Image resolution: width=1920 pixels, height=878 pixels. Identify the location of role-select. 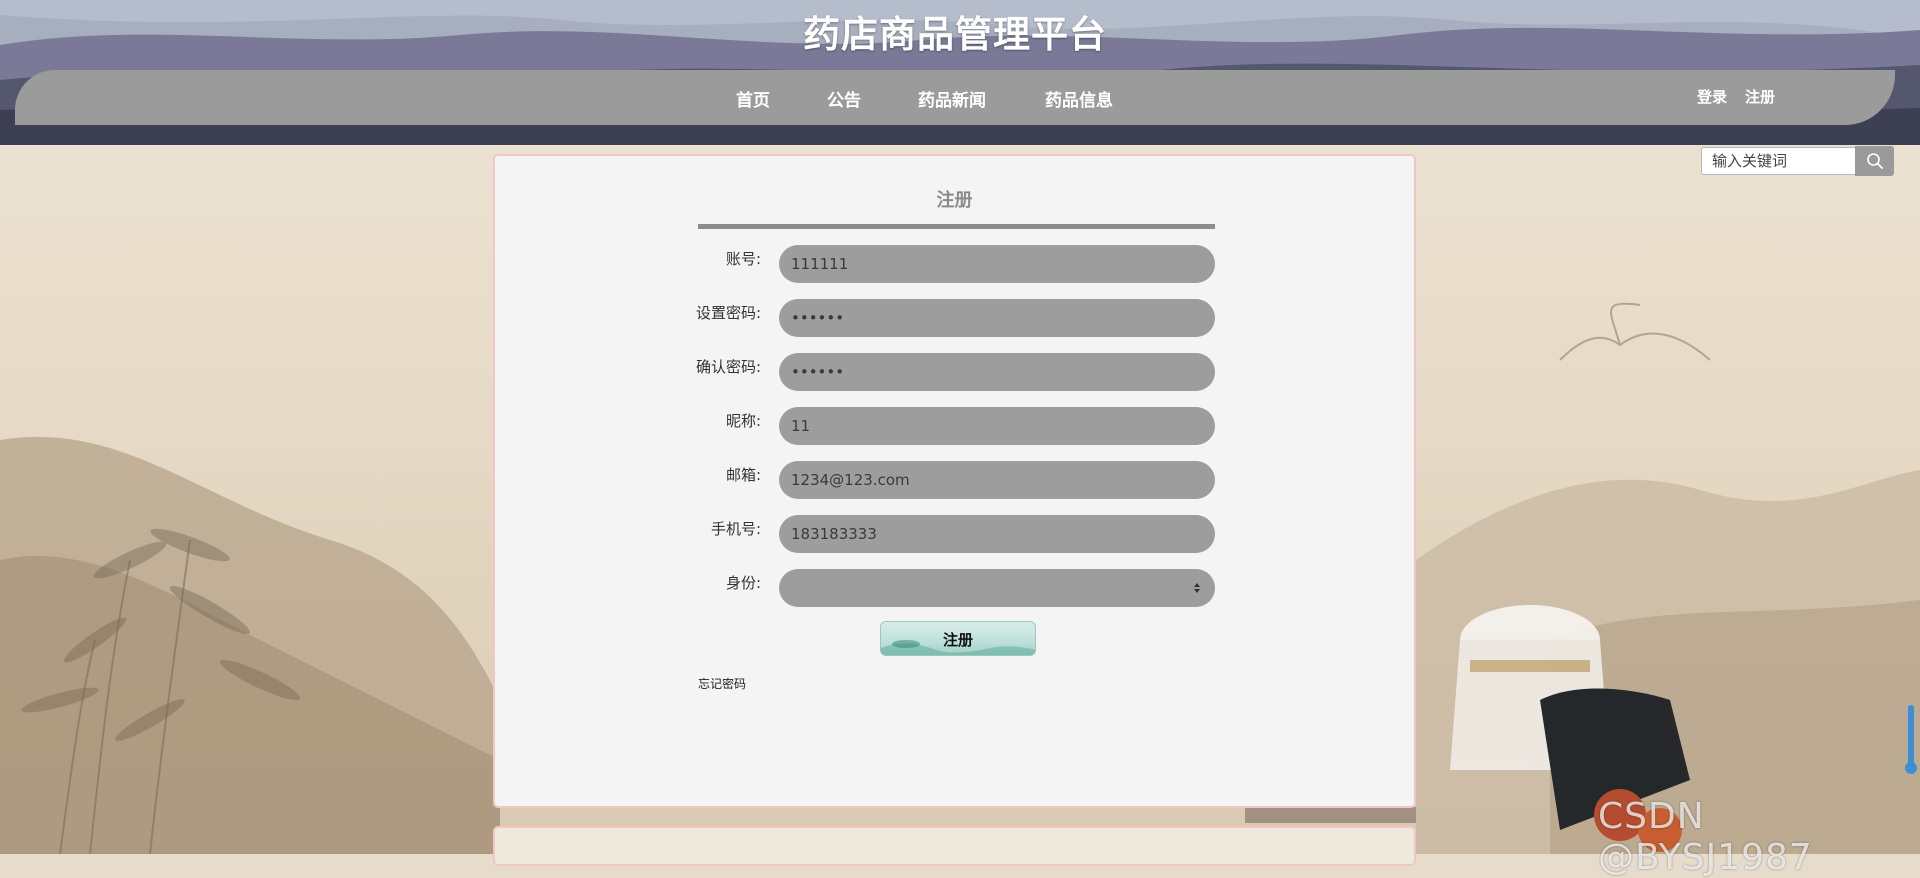
(997, 588).